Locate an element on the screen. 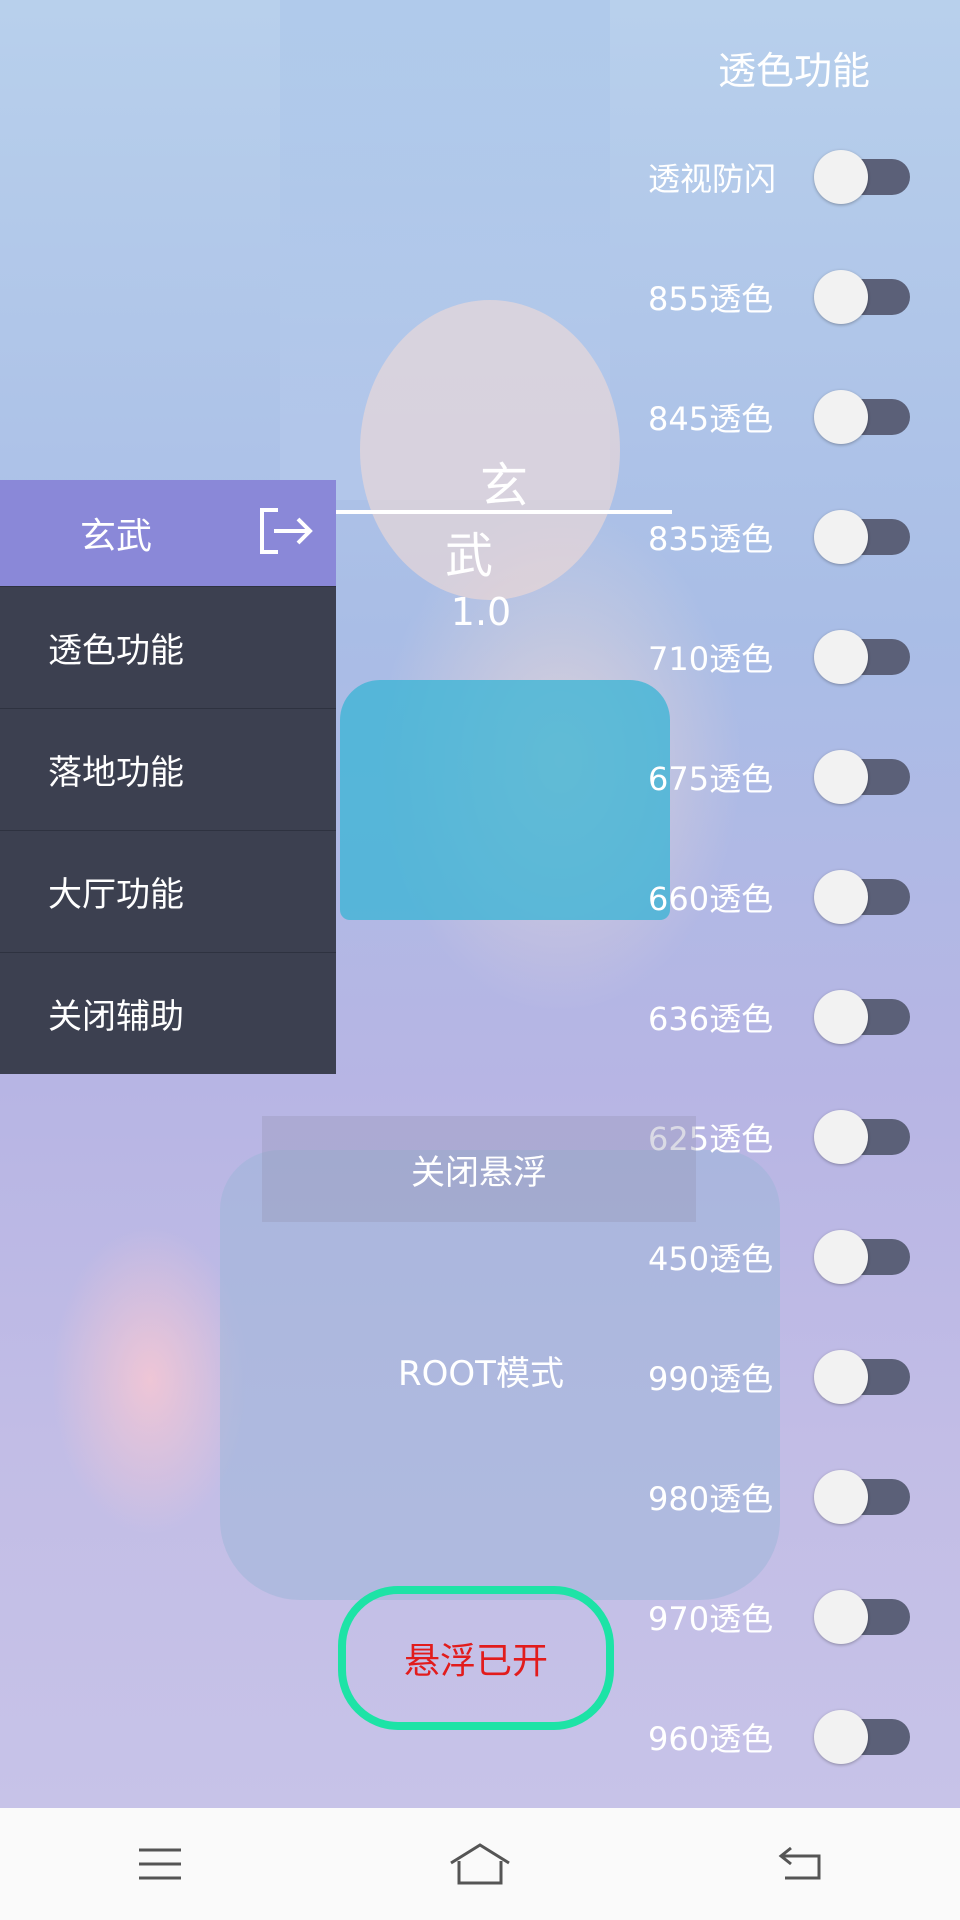  toggle-label: 855透色 is located at coordinates (711, 299).